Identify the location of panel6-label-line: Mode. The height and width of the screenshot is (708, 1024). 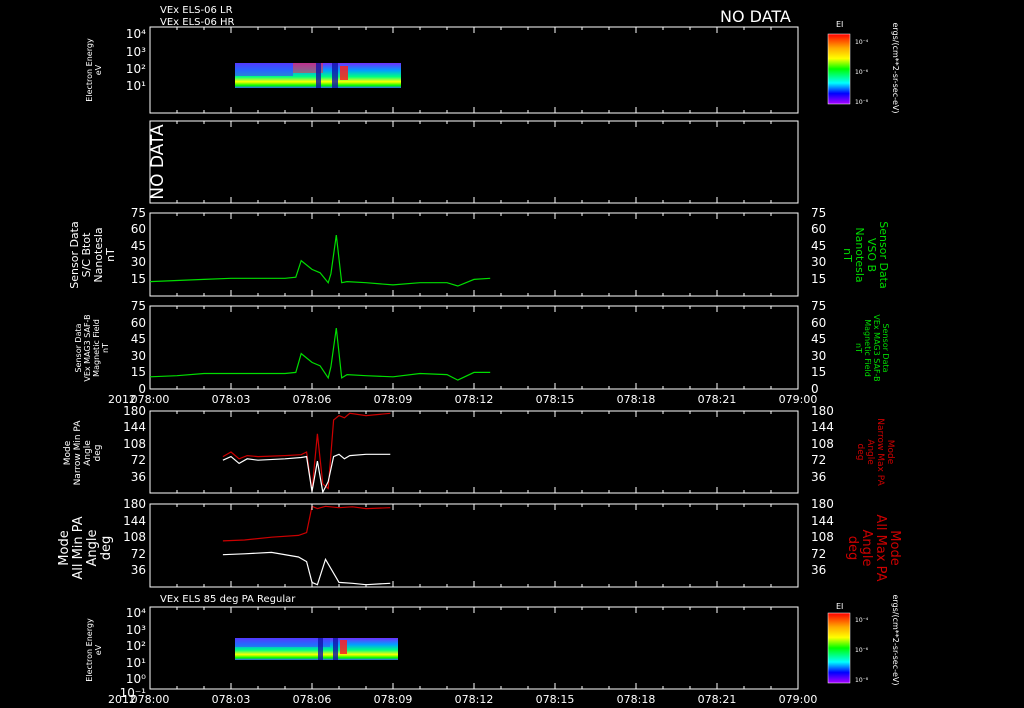
(64, 547).